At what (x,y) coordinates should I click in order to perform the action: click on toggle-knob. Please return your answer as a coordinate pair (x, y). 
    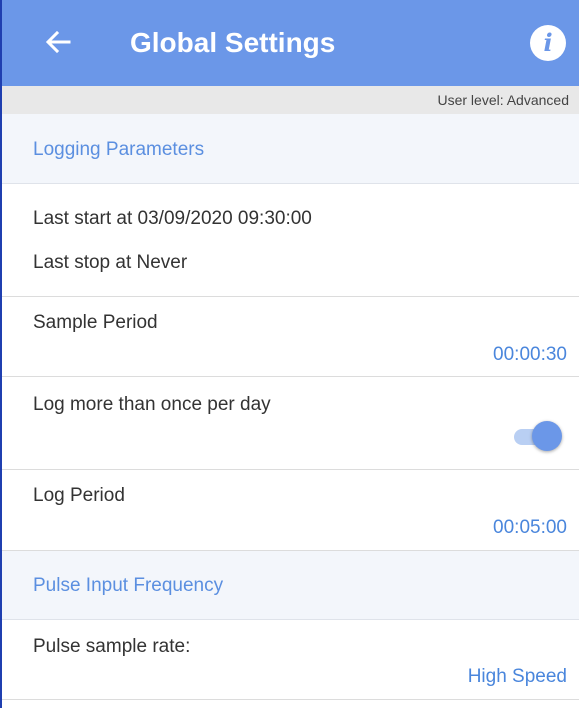
    Looking at the image, I should click on (547, 436).